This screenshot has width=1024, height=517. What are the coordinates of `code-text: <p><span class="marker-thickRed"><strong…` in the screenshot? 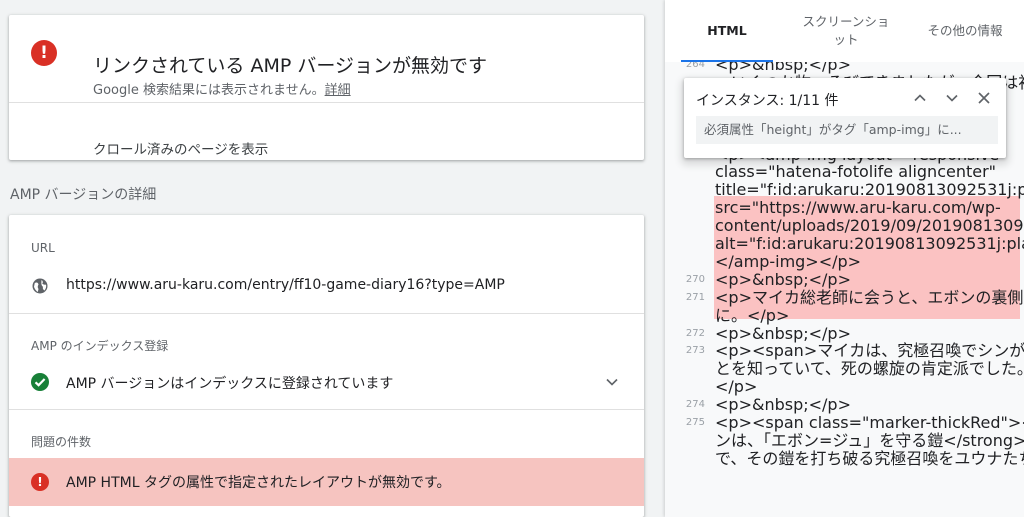 It's located at (869, 422).